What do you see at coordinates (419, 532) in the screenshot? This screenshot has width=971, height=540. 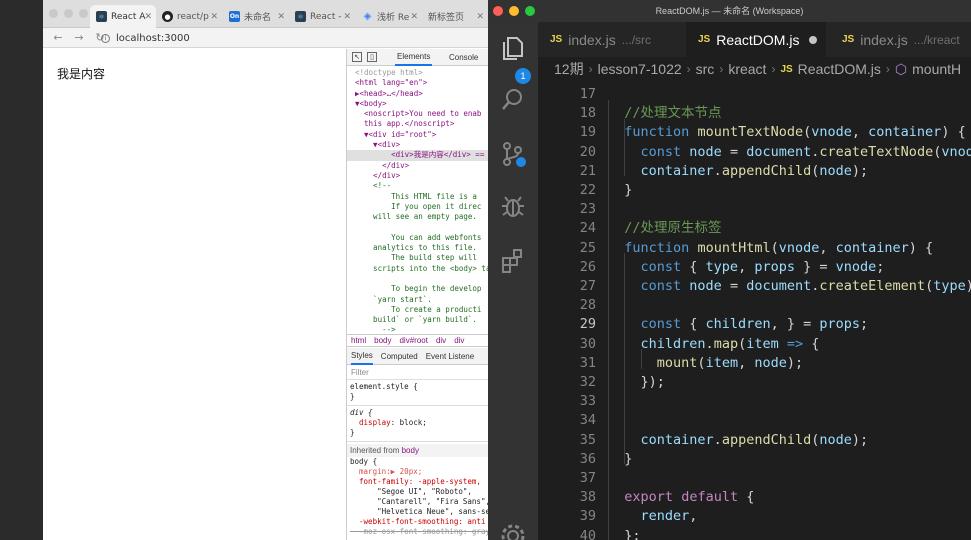 I see `css-declaration-overridden: -moz-osx-font-smoothing: gray` at bounding box center [419, 532].